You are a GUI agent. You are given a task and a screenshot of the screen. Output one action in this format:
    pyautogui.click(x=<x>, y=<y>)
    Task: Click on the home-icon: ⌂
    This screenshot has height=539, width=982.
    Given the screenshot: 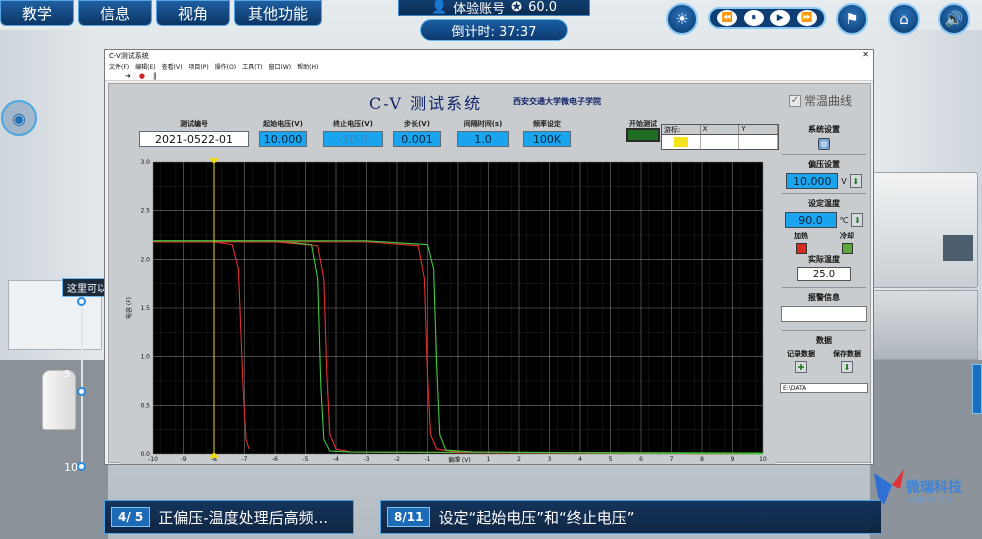 What is the action you would take?
    pyautogui.click(x=904, y=19)
    